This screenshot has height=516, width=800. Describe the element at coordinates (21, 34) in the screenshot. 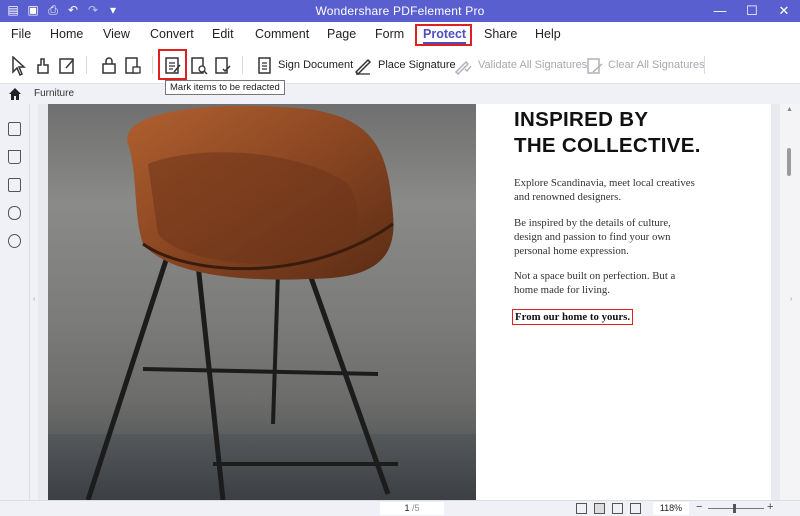

I see `menu-file: File` at that location.